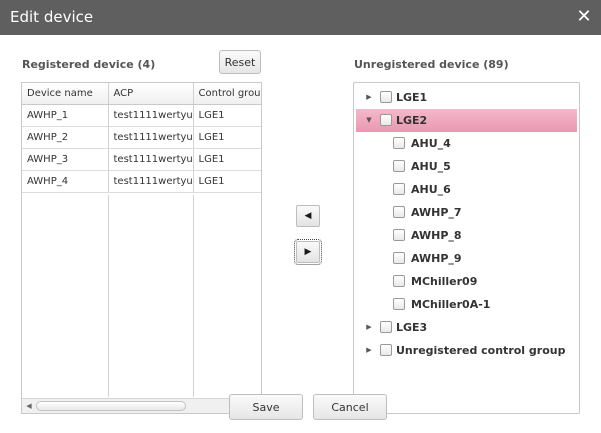 The image size is (601, 433). I want to click on table-row: AWHP_1 test1111wertyui LGE1, so click(141, 115).